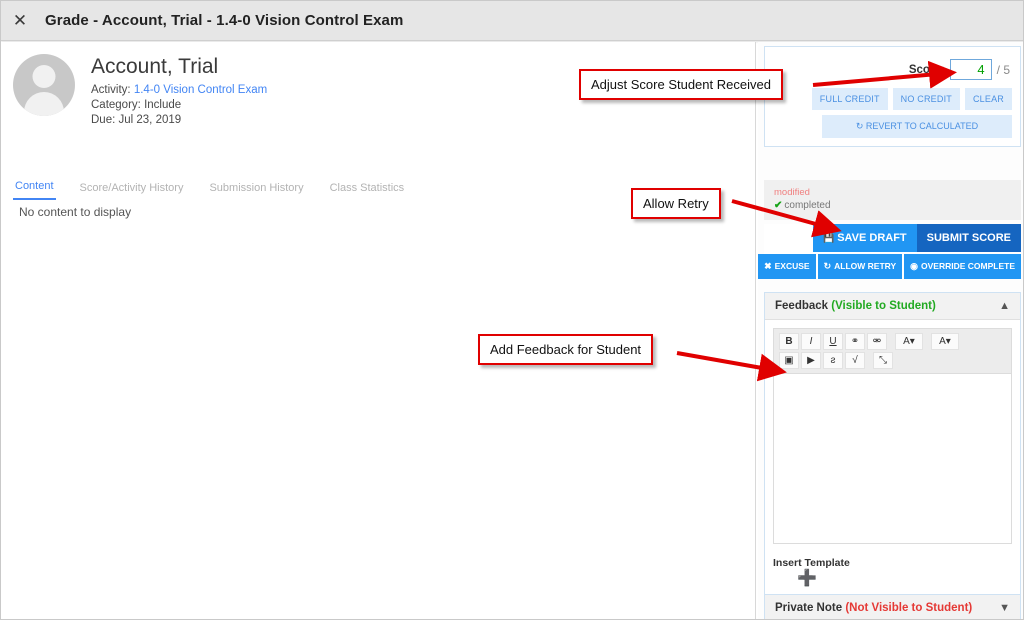 The width and height of the screenshot is (1024, 620). What do you see at coordinates (968, 238) in the screenshot?
I see `submit-score-button: SUBMIT SCORE` at bounding box center [968, 238].